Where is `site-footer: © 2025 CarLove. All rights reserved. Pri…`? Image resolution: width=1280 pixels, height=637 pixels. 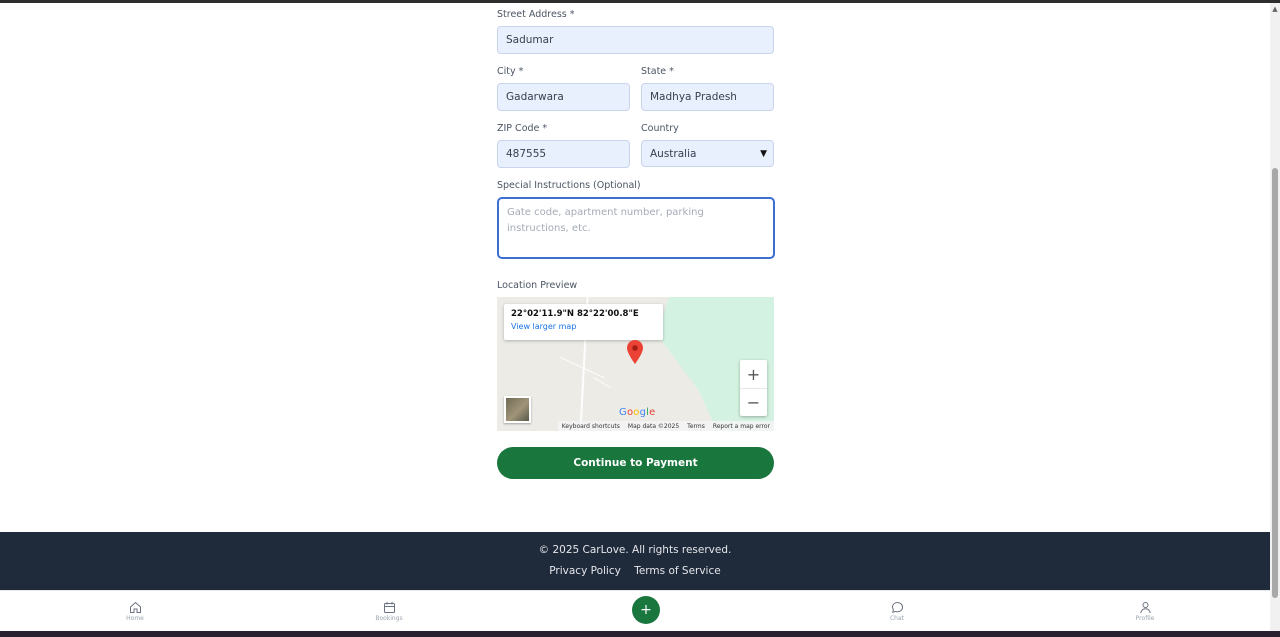
site-footer: © 2025 CarLove. All rights reserved. Pri… is located at coordinates (635, 561).